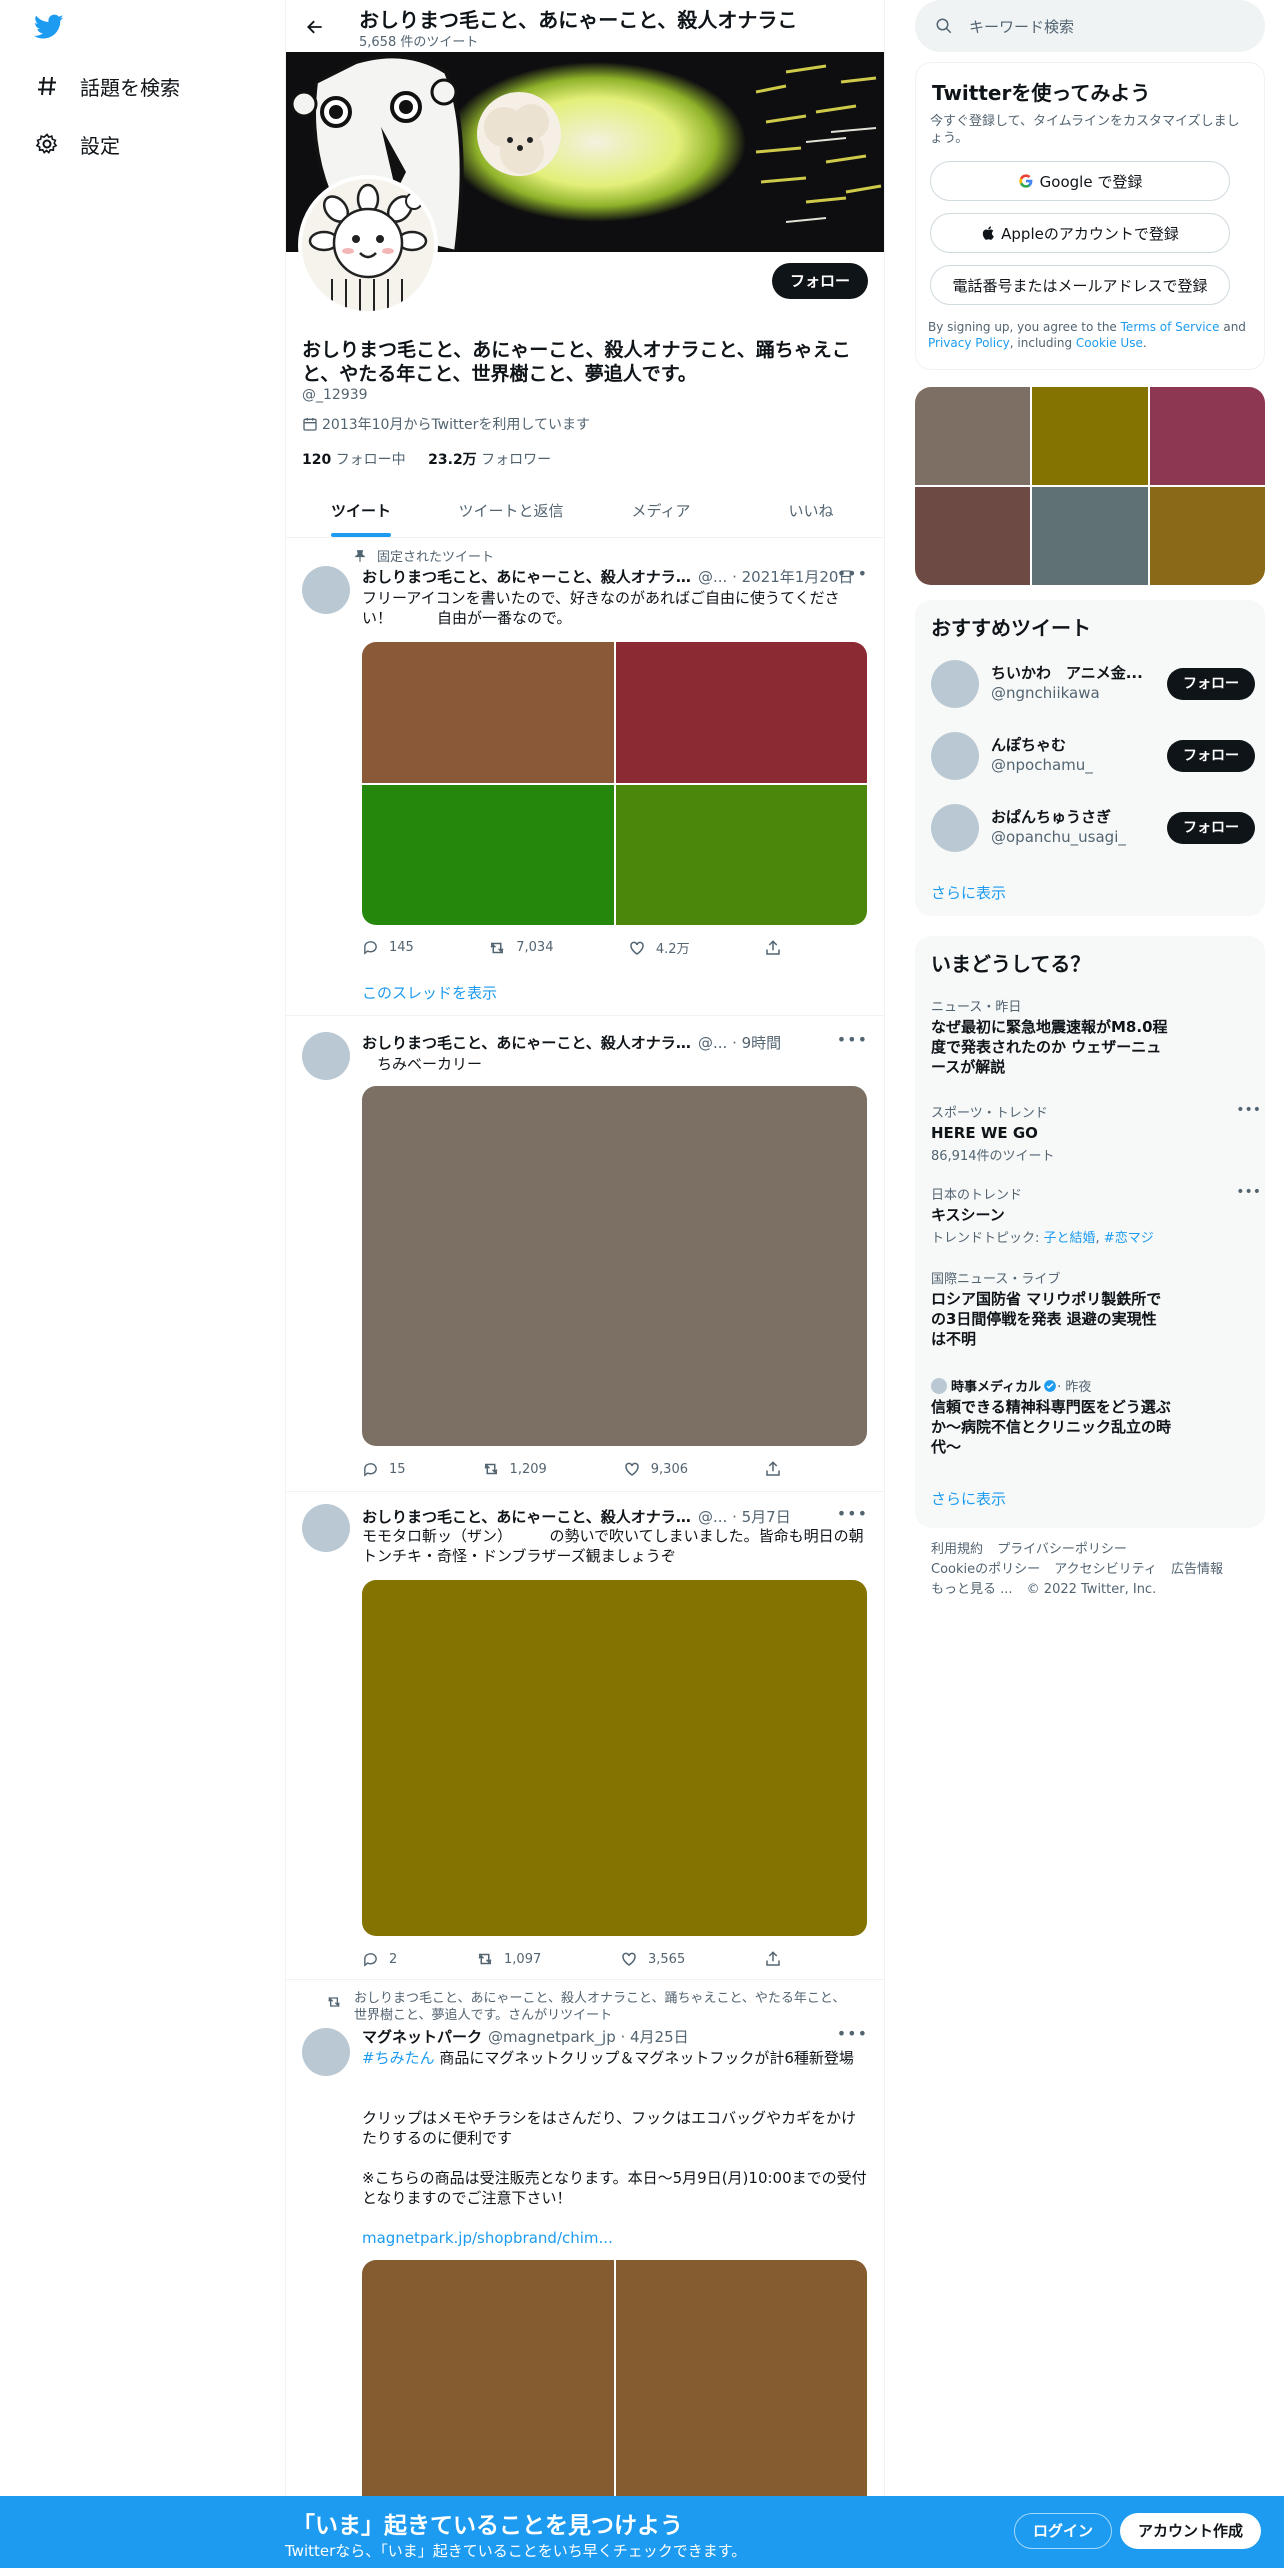 The height and width of the screenshot is (2568, 1284). What do you see at coordinates (429, 992) in the screenshot?
I see `show-thread-link: このスレッドを表示` at bounding box center [429, 992].